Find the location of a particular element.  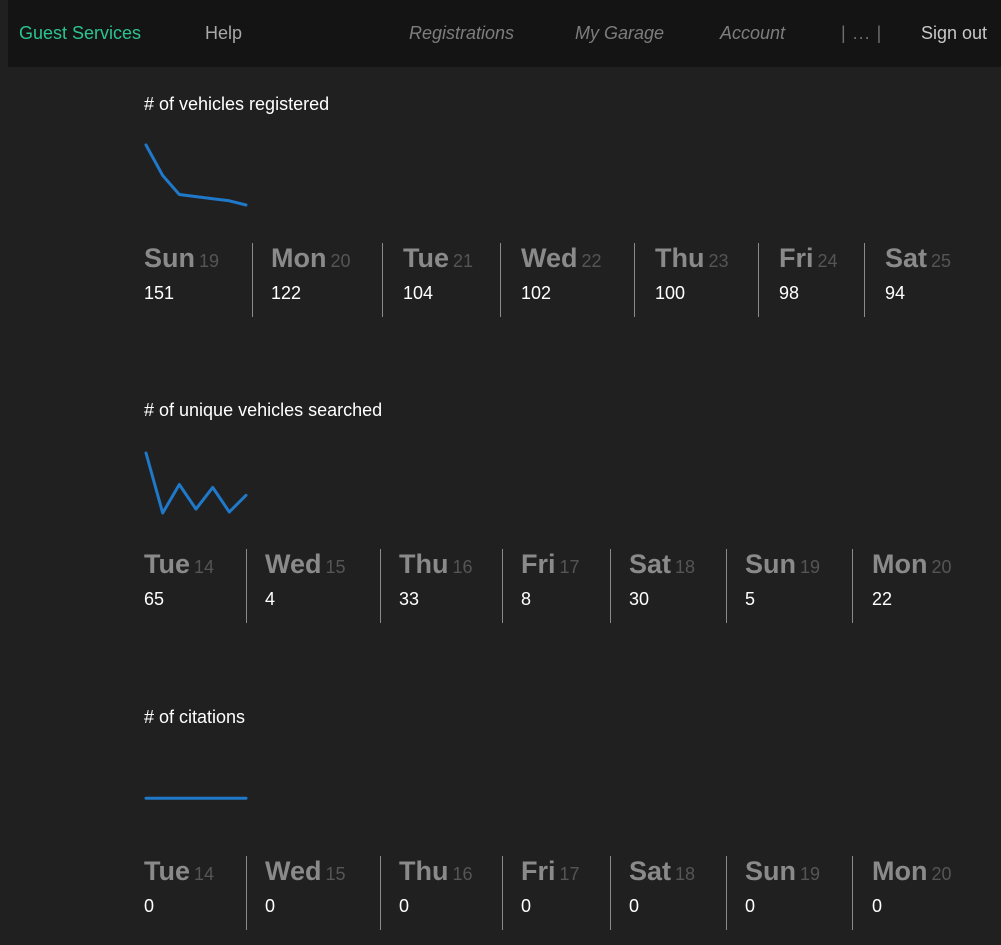

day-cell: Fri 24 98 is located at coordinates (811, 280).